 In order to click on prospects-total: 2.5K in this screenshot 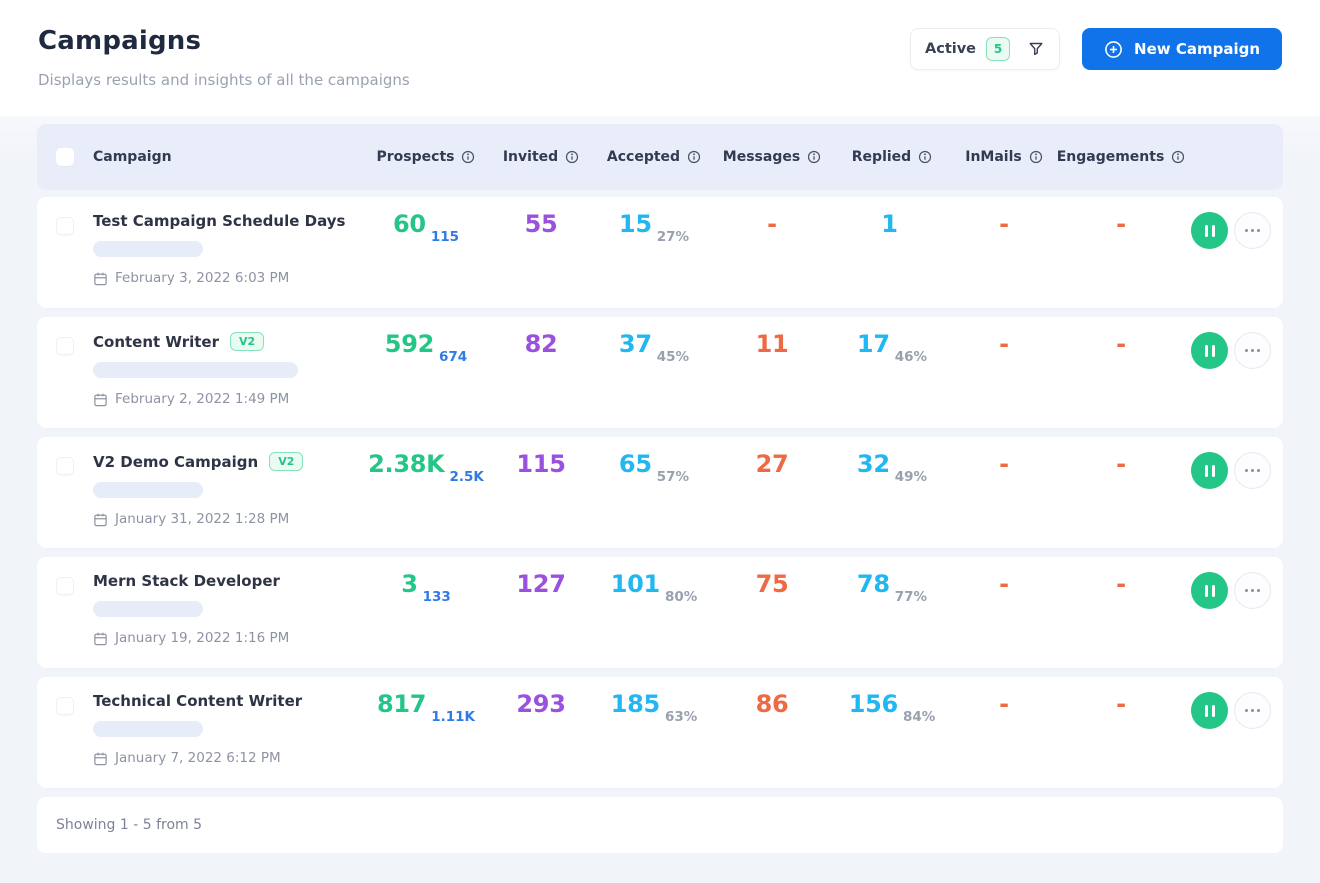, I will do `click(466, 477)`.